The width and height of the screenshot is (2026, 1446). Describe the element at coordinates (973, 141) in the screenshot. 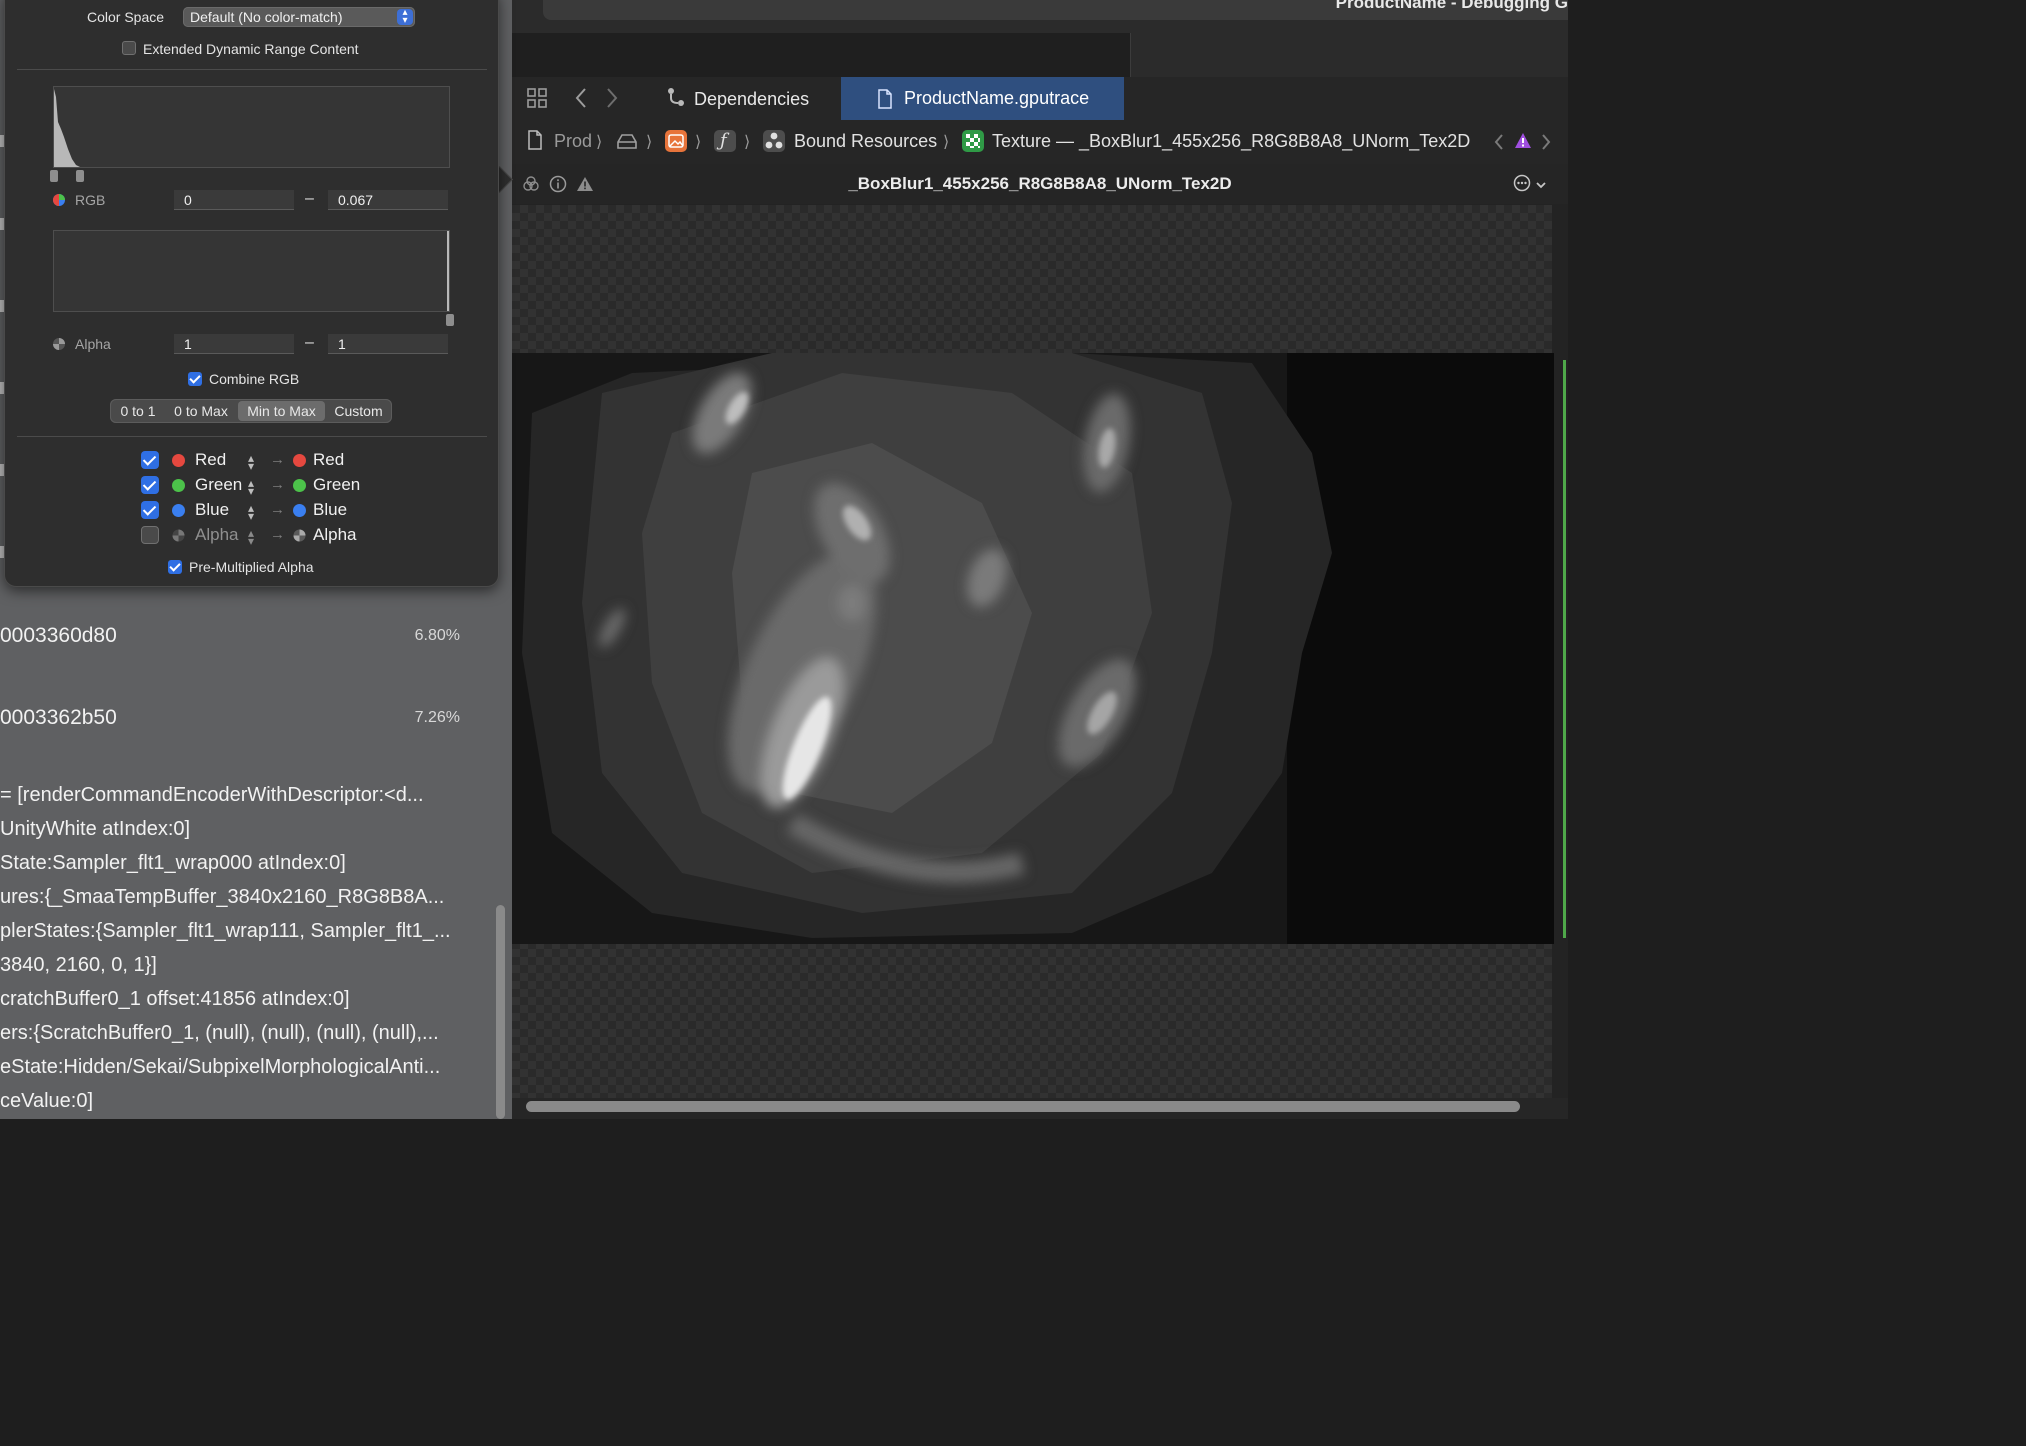

I see `texture-icon` at that location.